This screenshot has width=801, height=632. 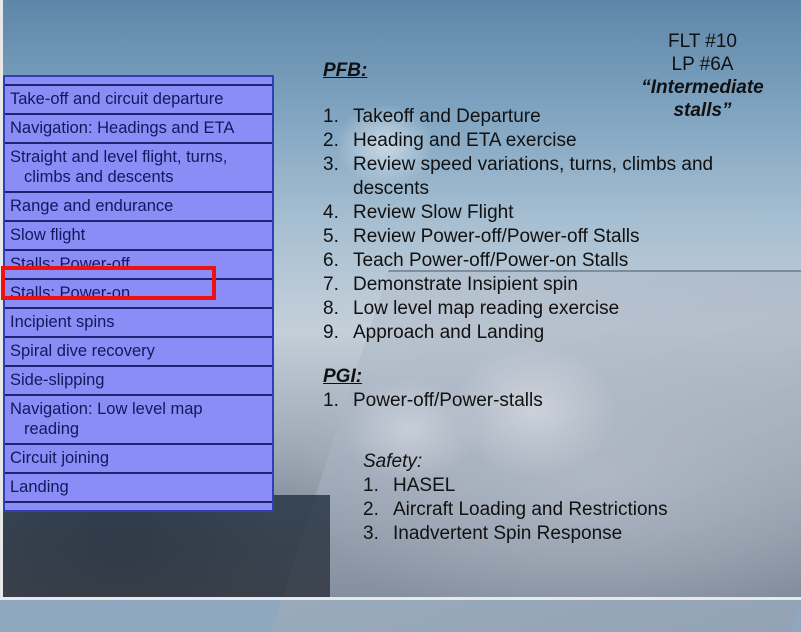 What do you see at coordinates (138, 234) in the screenshot?
I see `menu-item-slow-flight: Slow flight` at bounding box center [138, 234].